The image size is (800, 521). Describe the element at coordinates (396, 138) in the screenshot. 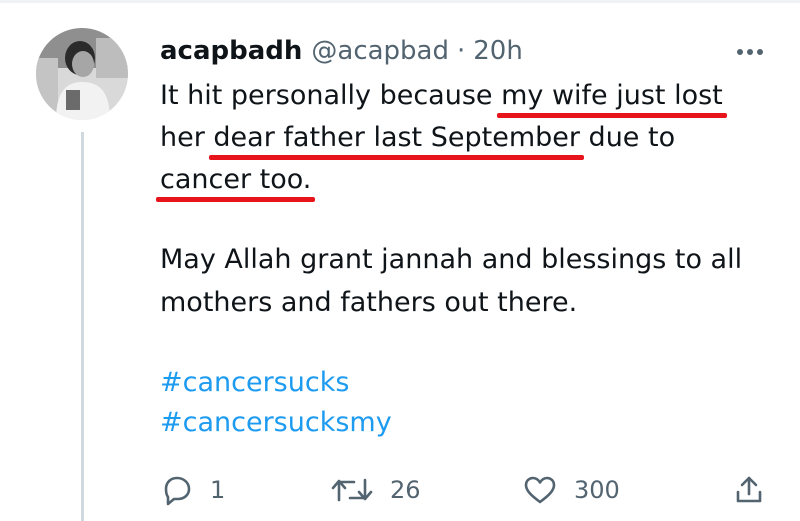

I see `underlined-text: dear father last September` at that location.